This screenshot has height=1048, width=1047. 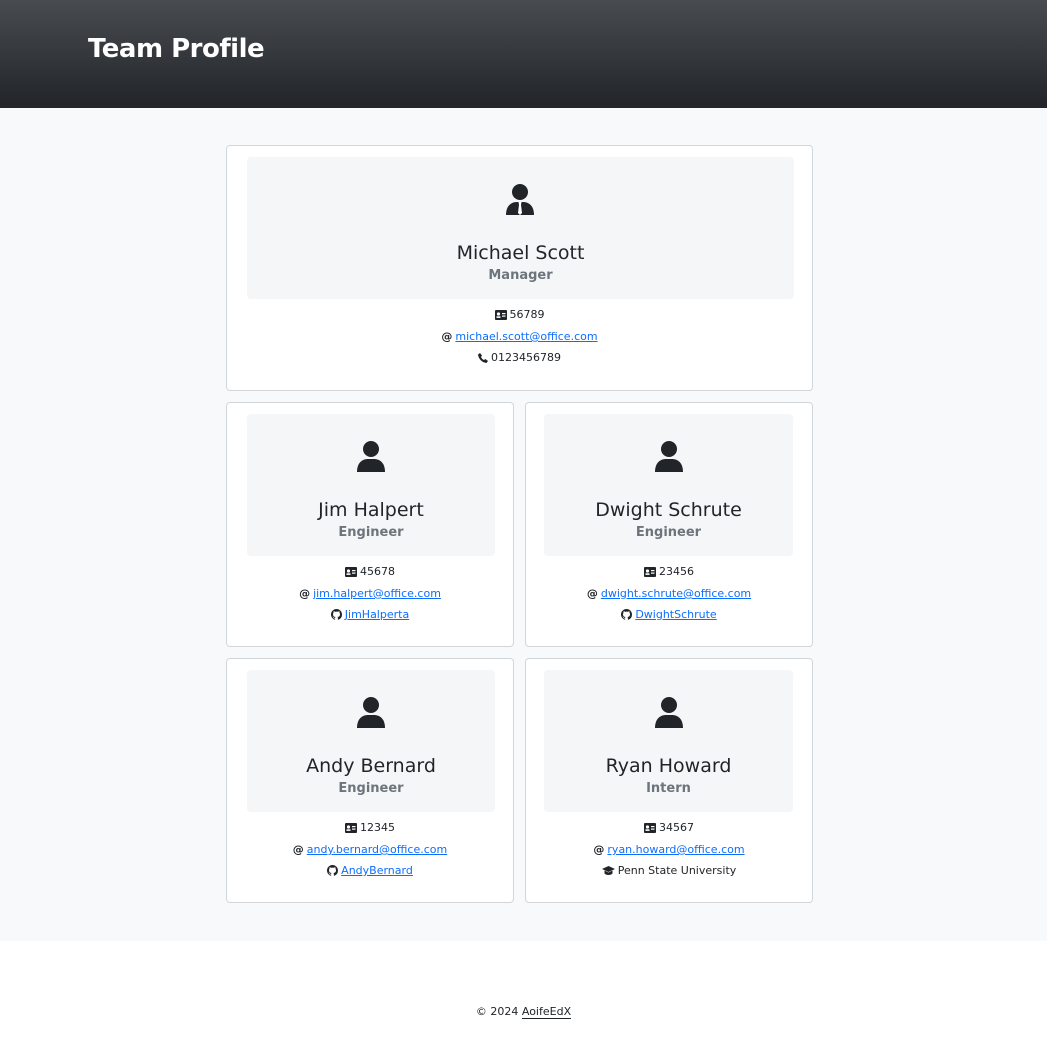 I want to click on employee-name: Michael Scott, so click(x=520, y=253).